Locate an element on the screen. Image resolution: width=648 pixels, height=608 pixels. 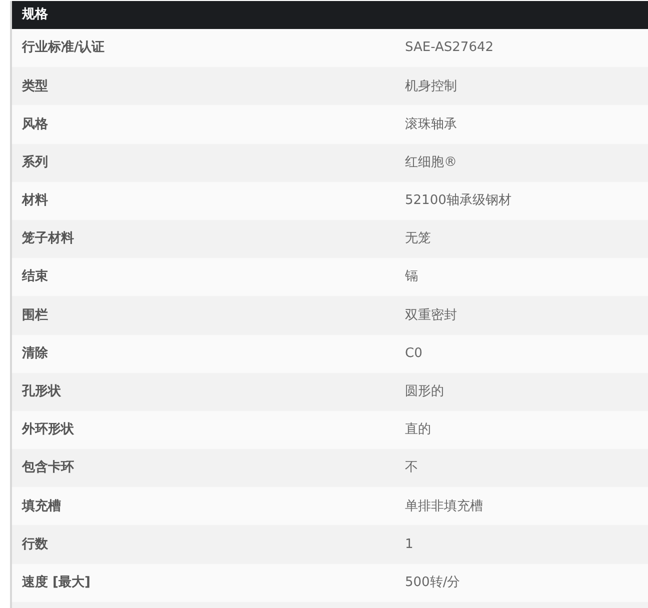
spec-value: 无笼 is located at coordinates (418, 239).